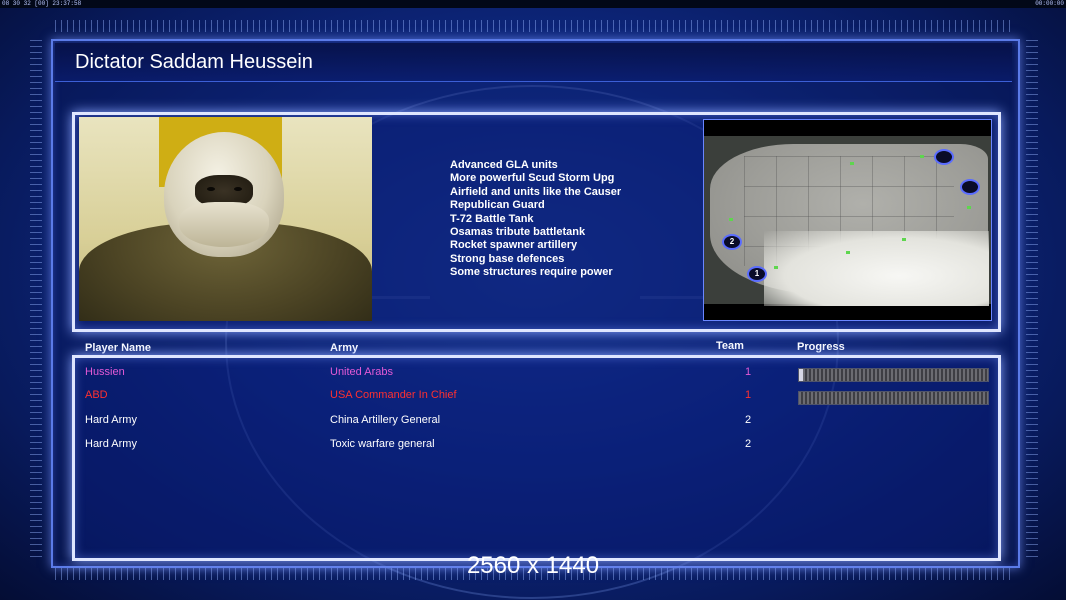 The width and height of the screenshot is (1066, 600). I want to click on feature-item: Republican Guard, so click(497, 205).